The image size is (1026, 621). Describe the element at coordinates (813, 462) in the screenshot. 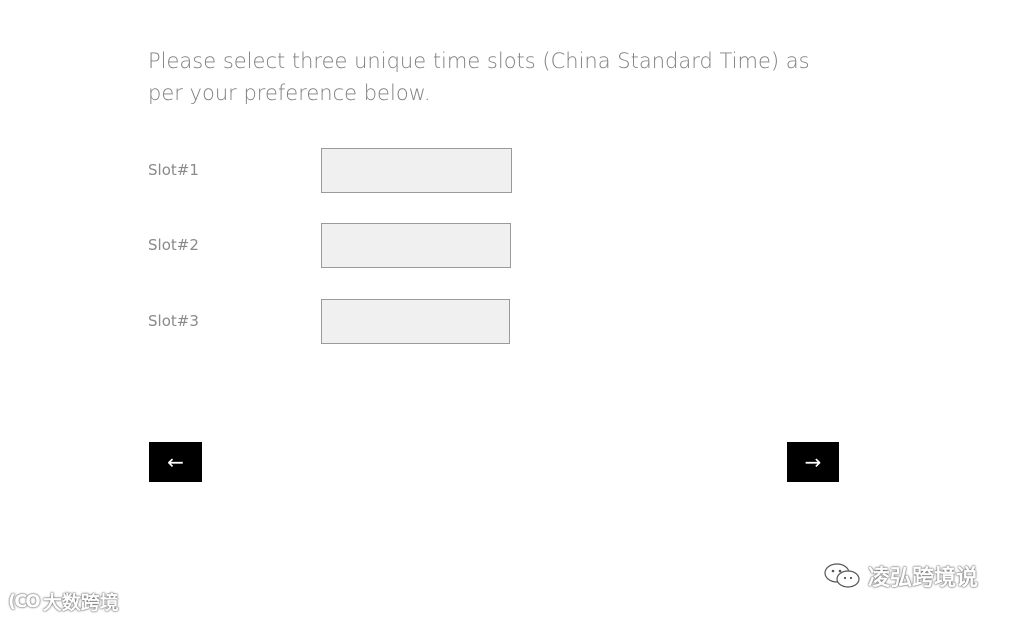

I see `next-button: →` at that location.